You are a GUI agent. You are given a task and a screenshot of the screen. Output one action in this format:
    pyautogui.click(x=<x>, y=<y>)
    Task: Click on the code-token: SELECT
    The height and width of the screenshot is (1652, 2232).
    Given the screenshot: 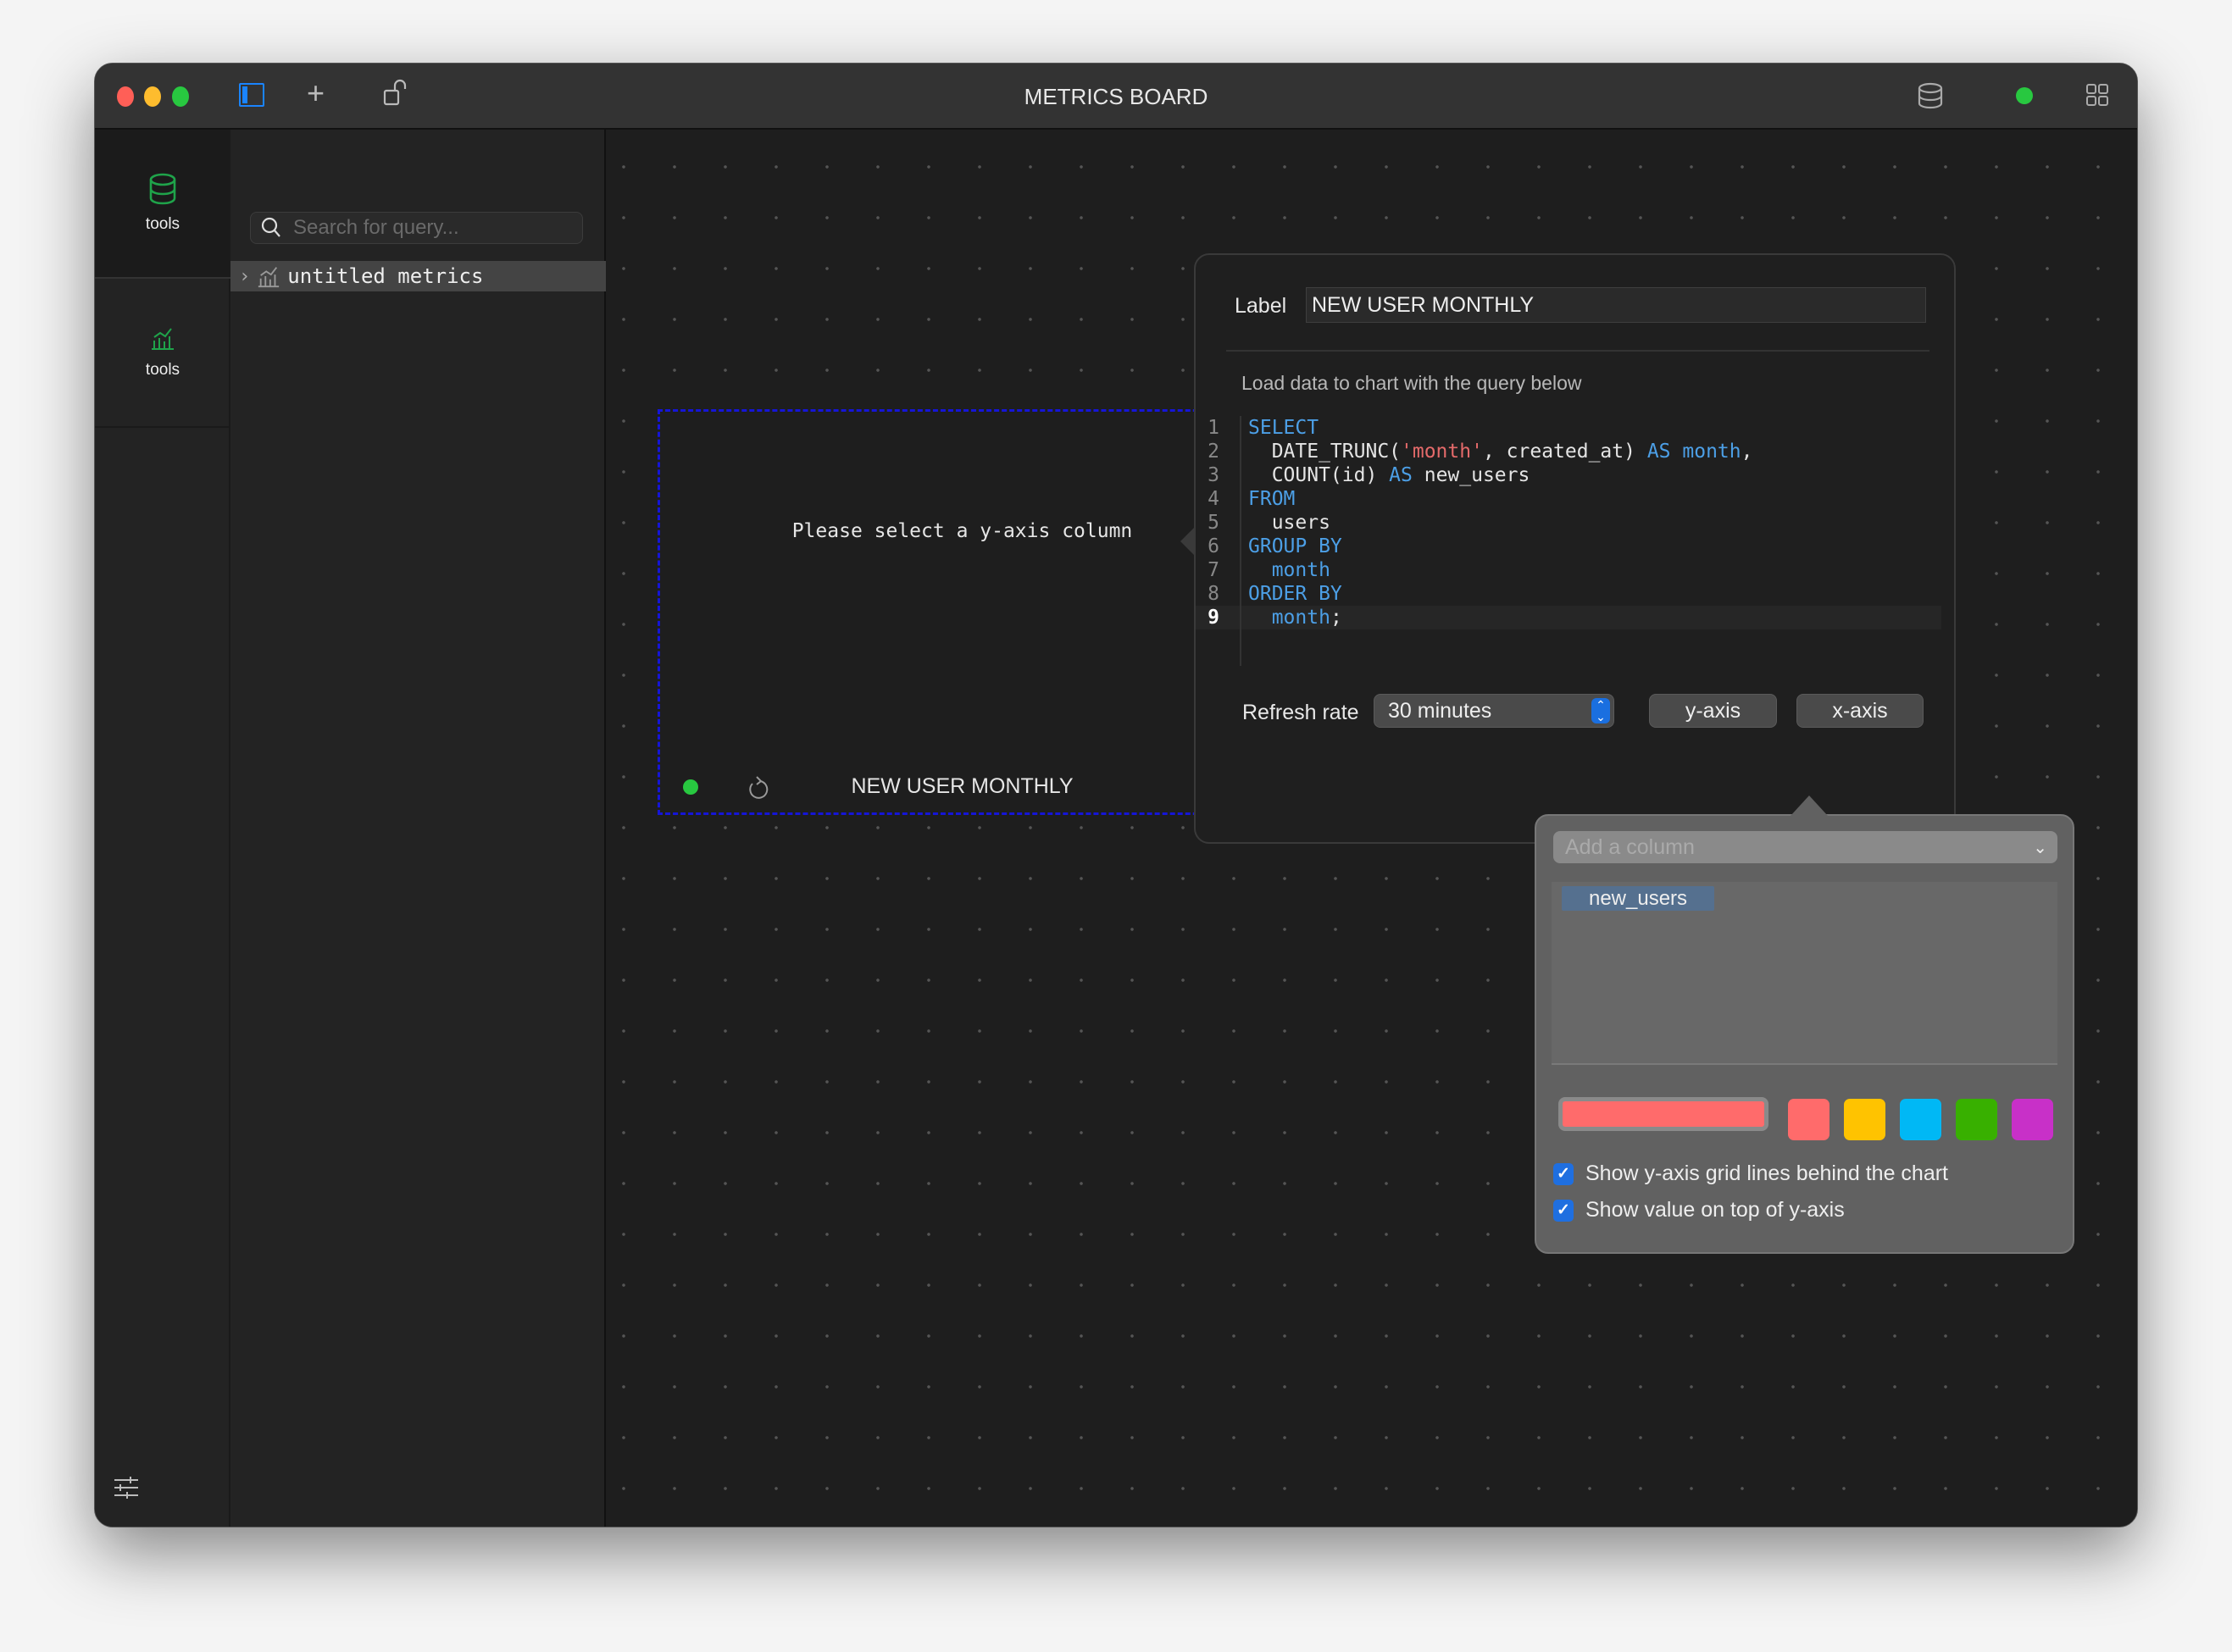 What is the action you would take?
    pyautogui.click(x=1284, y=428)
    